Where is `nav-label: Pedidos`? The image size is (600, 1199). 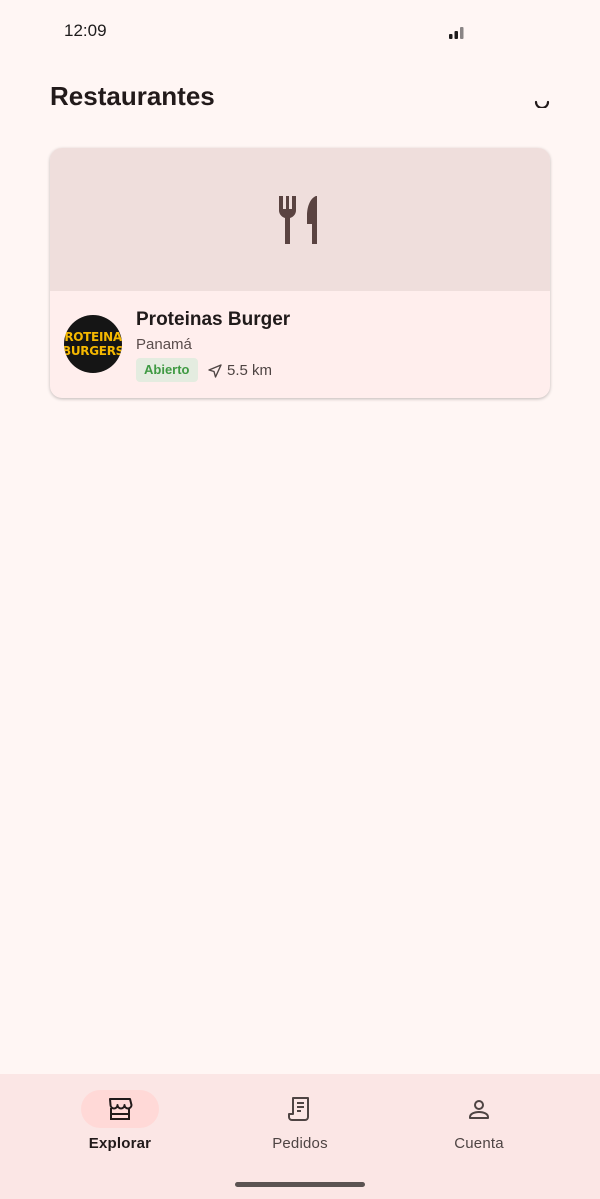
nav-label: Pedidos is located at coordinates (300, 1143).